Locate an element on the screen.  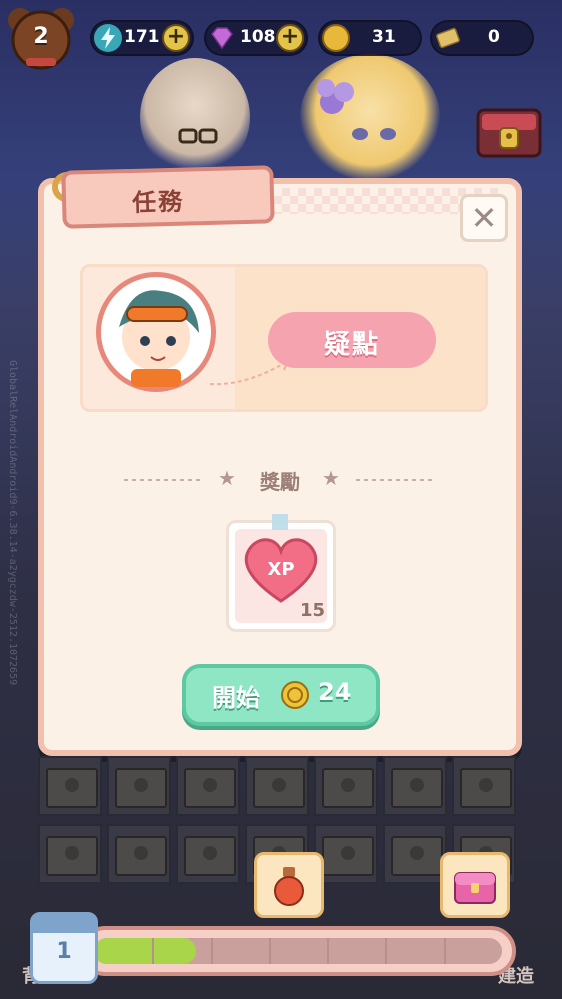
xp-label: XP is located at coordinates (280, 569).